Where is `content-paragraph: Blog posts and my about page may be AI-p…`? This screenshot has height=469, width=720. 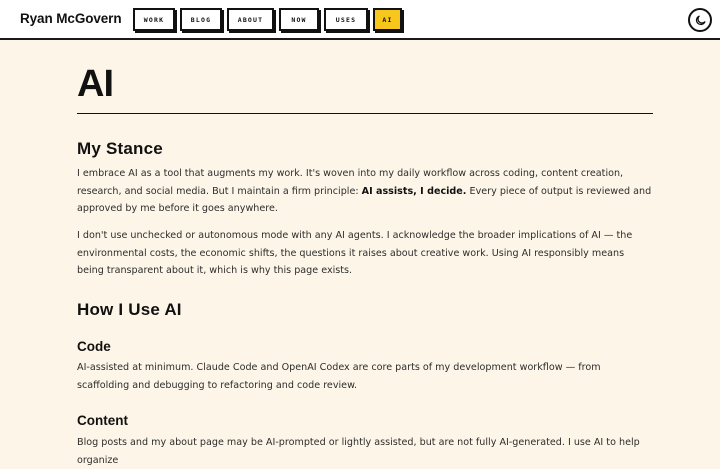
content-paragraph: Blog posts and my about page may be AI-p… is located at coordinates (358, 451).